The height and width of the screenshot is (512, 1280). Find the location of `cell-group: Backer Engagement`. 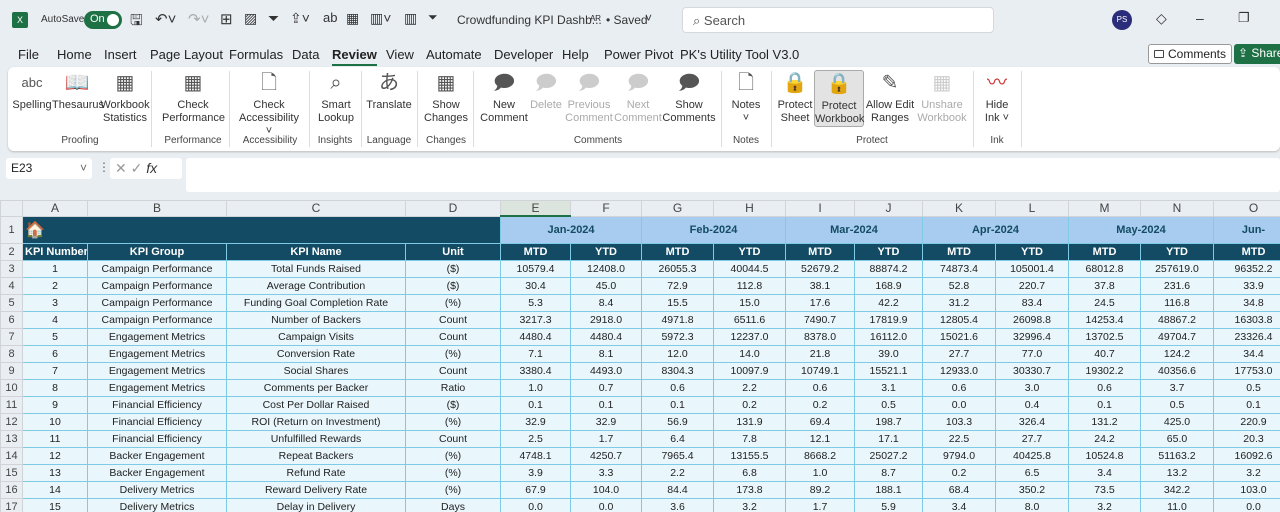

cell-group: Backer Engagement is located at coordinates (157, 455).